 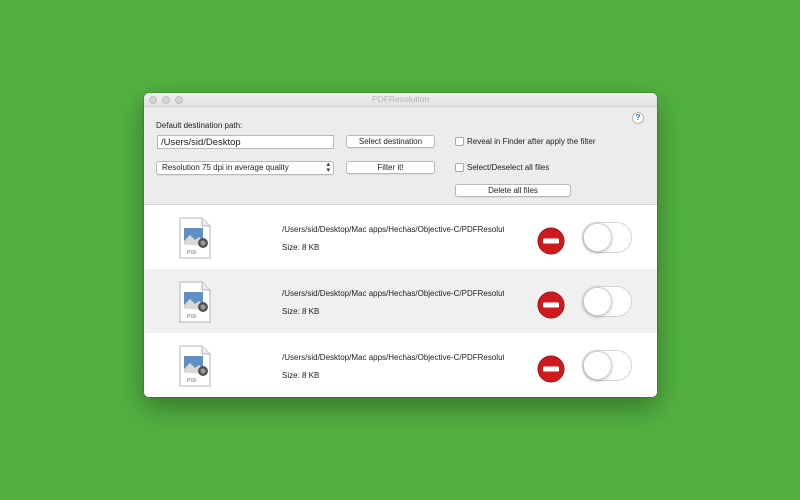 I want to click on select-all-label: Select/Deselect all files, so click(x=508, y=167).